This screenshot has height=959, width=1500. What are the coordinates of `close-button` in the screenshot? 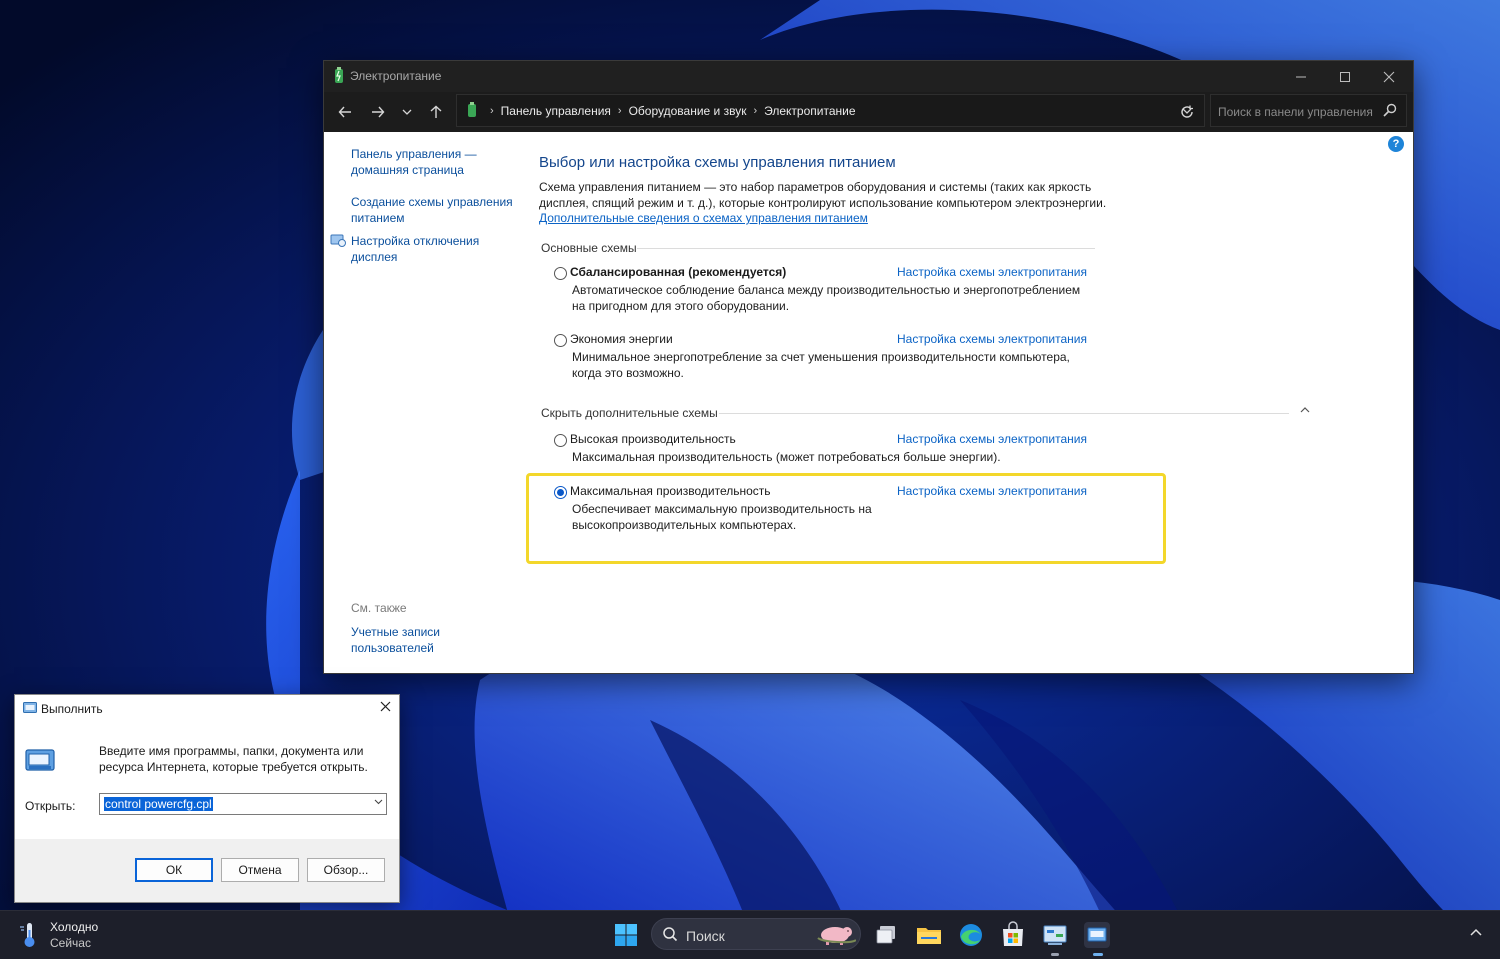 It's located at (1389, 76).